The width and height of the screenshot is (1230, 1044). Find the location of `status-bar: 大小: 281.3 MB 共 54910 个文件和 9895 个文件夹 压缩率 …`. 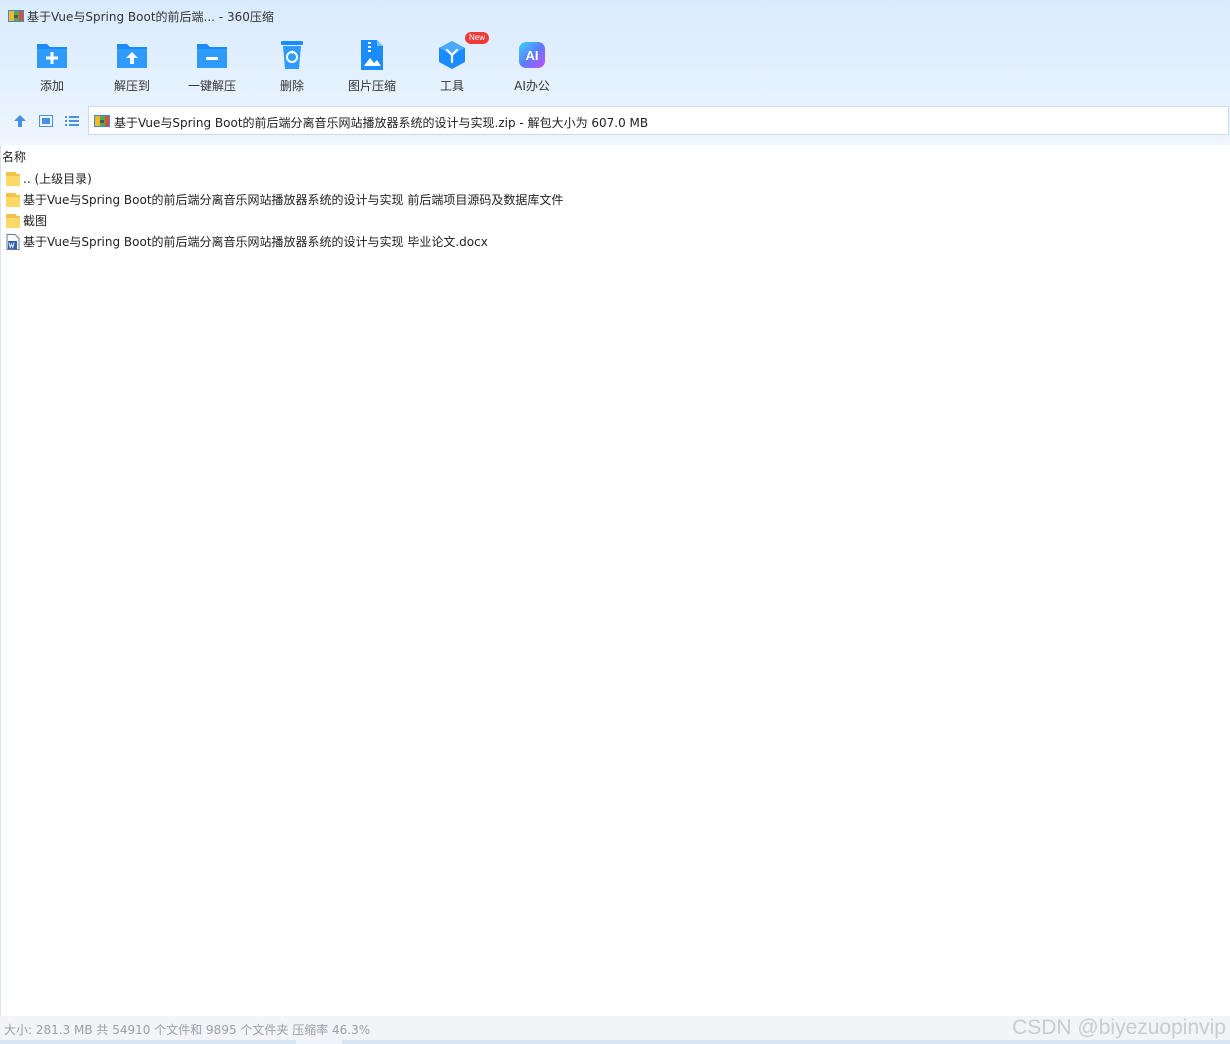

status-bar: 大小: 281.3 MB 共 54910 个文件和 9895 个文件夹 压缩率 … is located at coordinates (615, 1028).